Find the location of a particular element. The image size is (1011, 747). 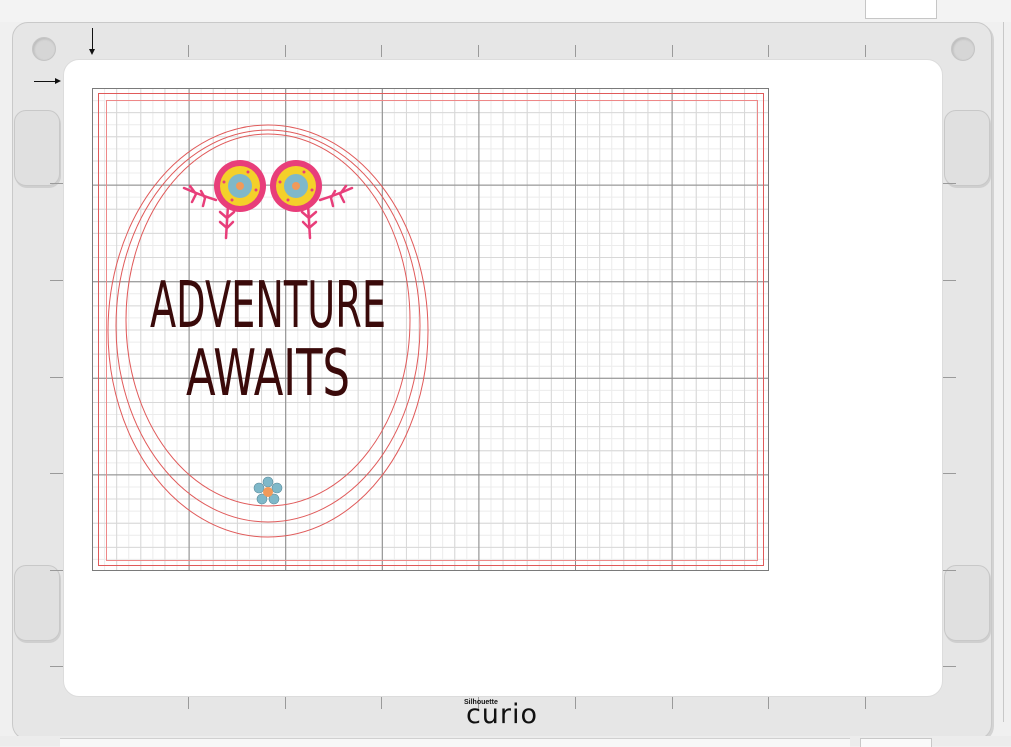

brand-name: curio is located at coordinates (502, 714).